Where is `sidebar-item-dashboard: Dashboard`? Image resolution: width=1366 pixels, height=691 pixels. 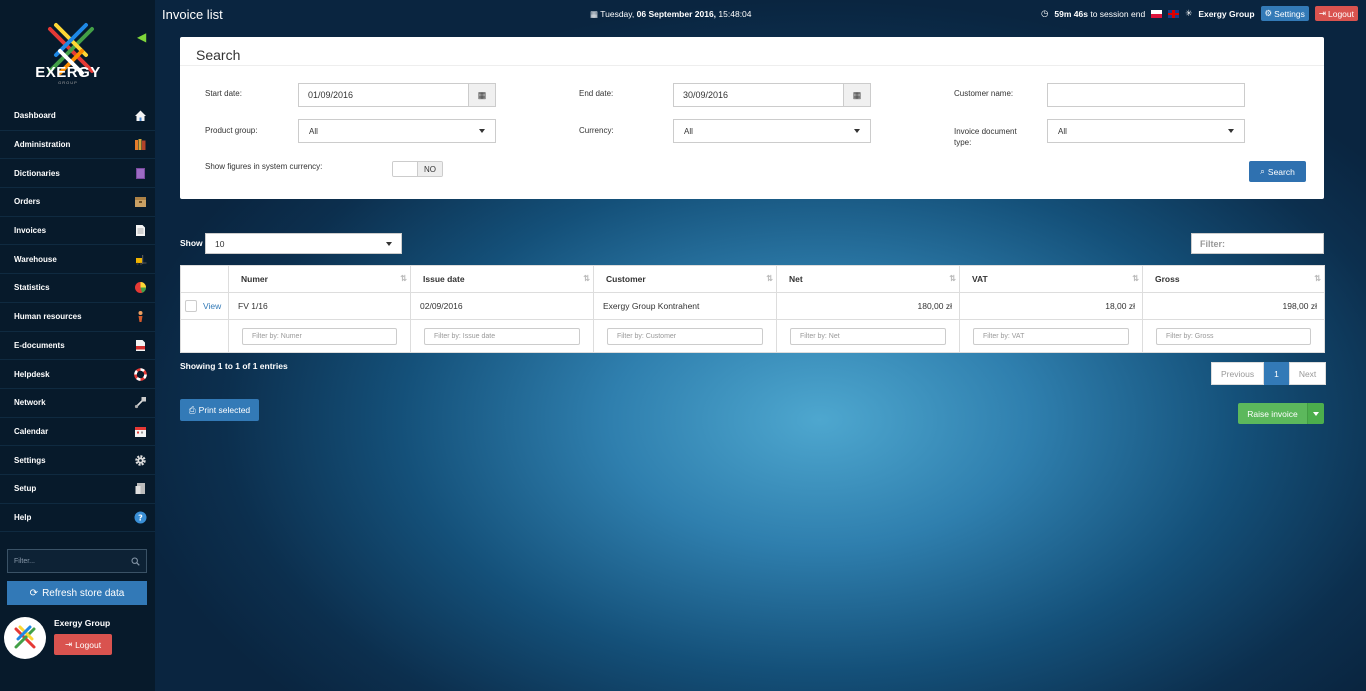 sidebar-item-dashboard: Dashboard is located at coordinates (77, 116).